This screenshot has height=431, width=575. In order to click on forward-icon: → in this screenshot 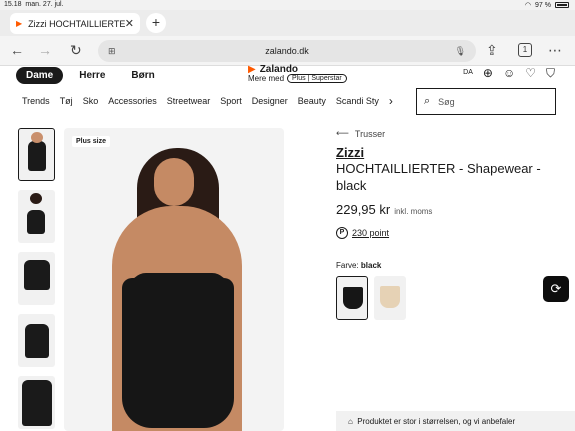, I will do `click(45, 50)`.